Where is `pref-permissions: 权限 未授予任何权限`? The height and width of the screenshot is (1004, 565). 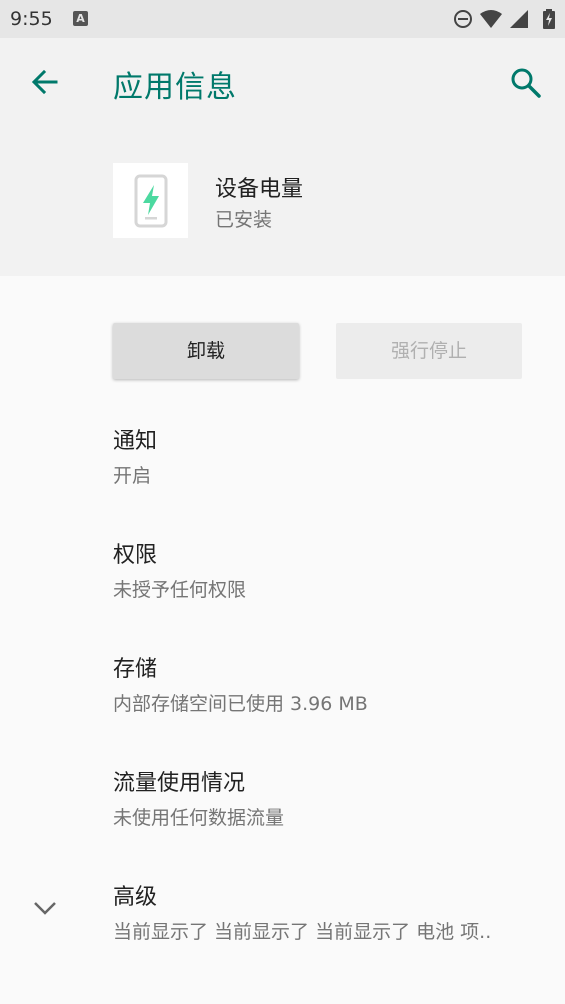
pref-permissions: 权限 未授予任何权限 is located at coordinates (179, 569).